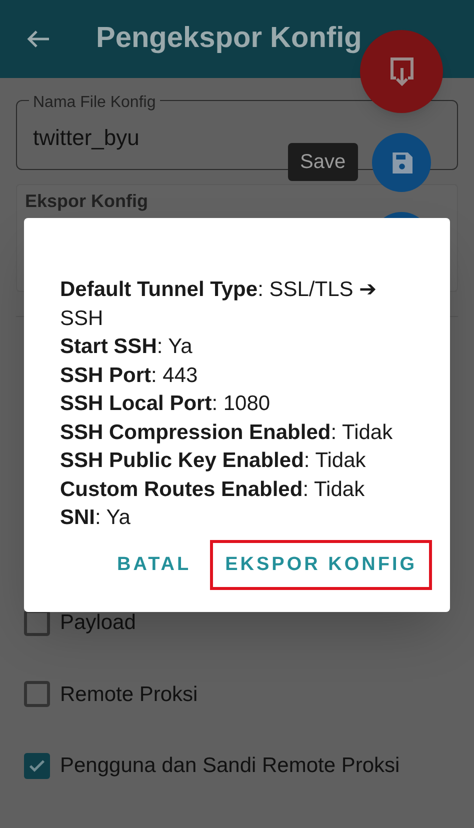 The image size is (474, 828). What do you see at coordinates (213, 461) in the screenshot?
I see `dialog-line: SSH Public Key Enabled: Tidak` at bounding box center [213, 461].